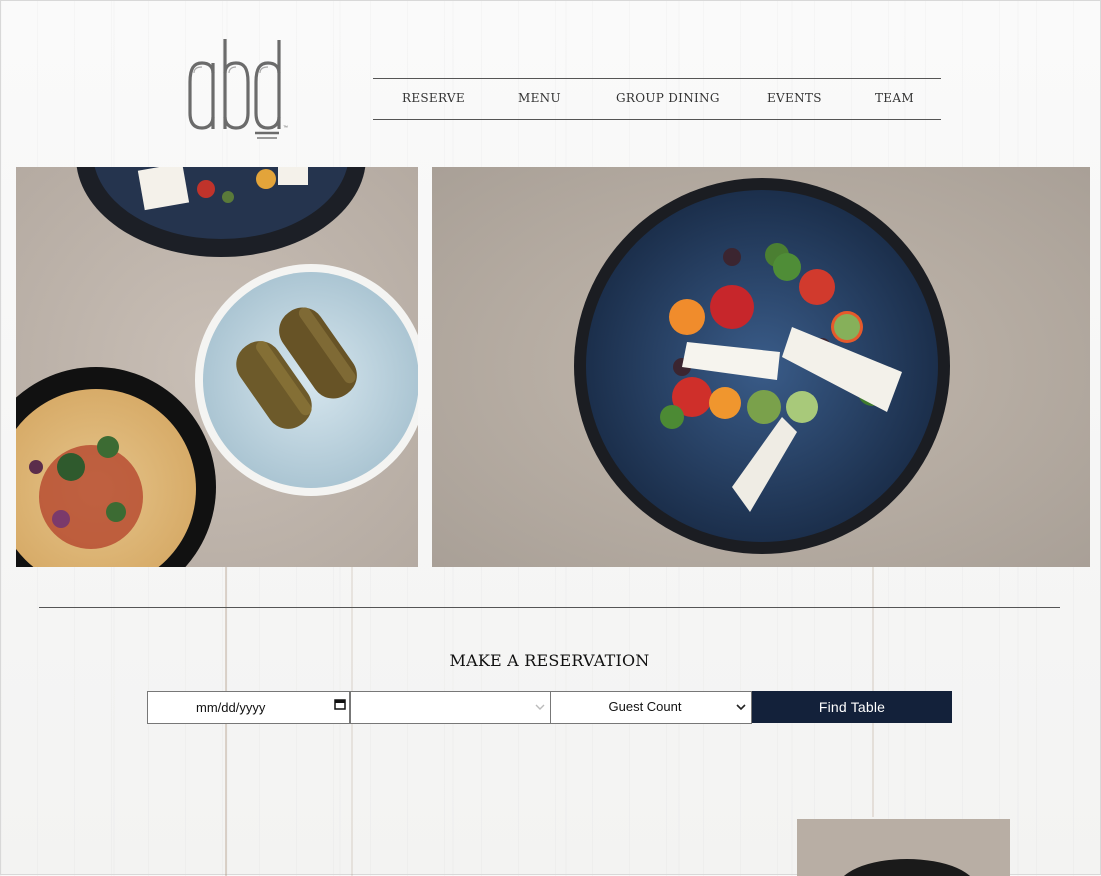  What do you see at coordinates (231, 707) in the screenshot?
I see `date-placeholder: mm/dd/yyyy` at bounding box center [231, 707].